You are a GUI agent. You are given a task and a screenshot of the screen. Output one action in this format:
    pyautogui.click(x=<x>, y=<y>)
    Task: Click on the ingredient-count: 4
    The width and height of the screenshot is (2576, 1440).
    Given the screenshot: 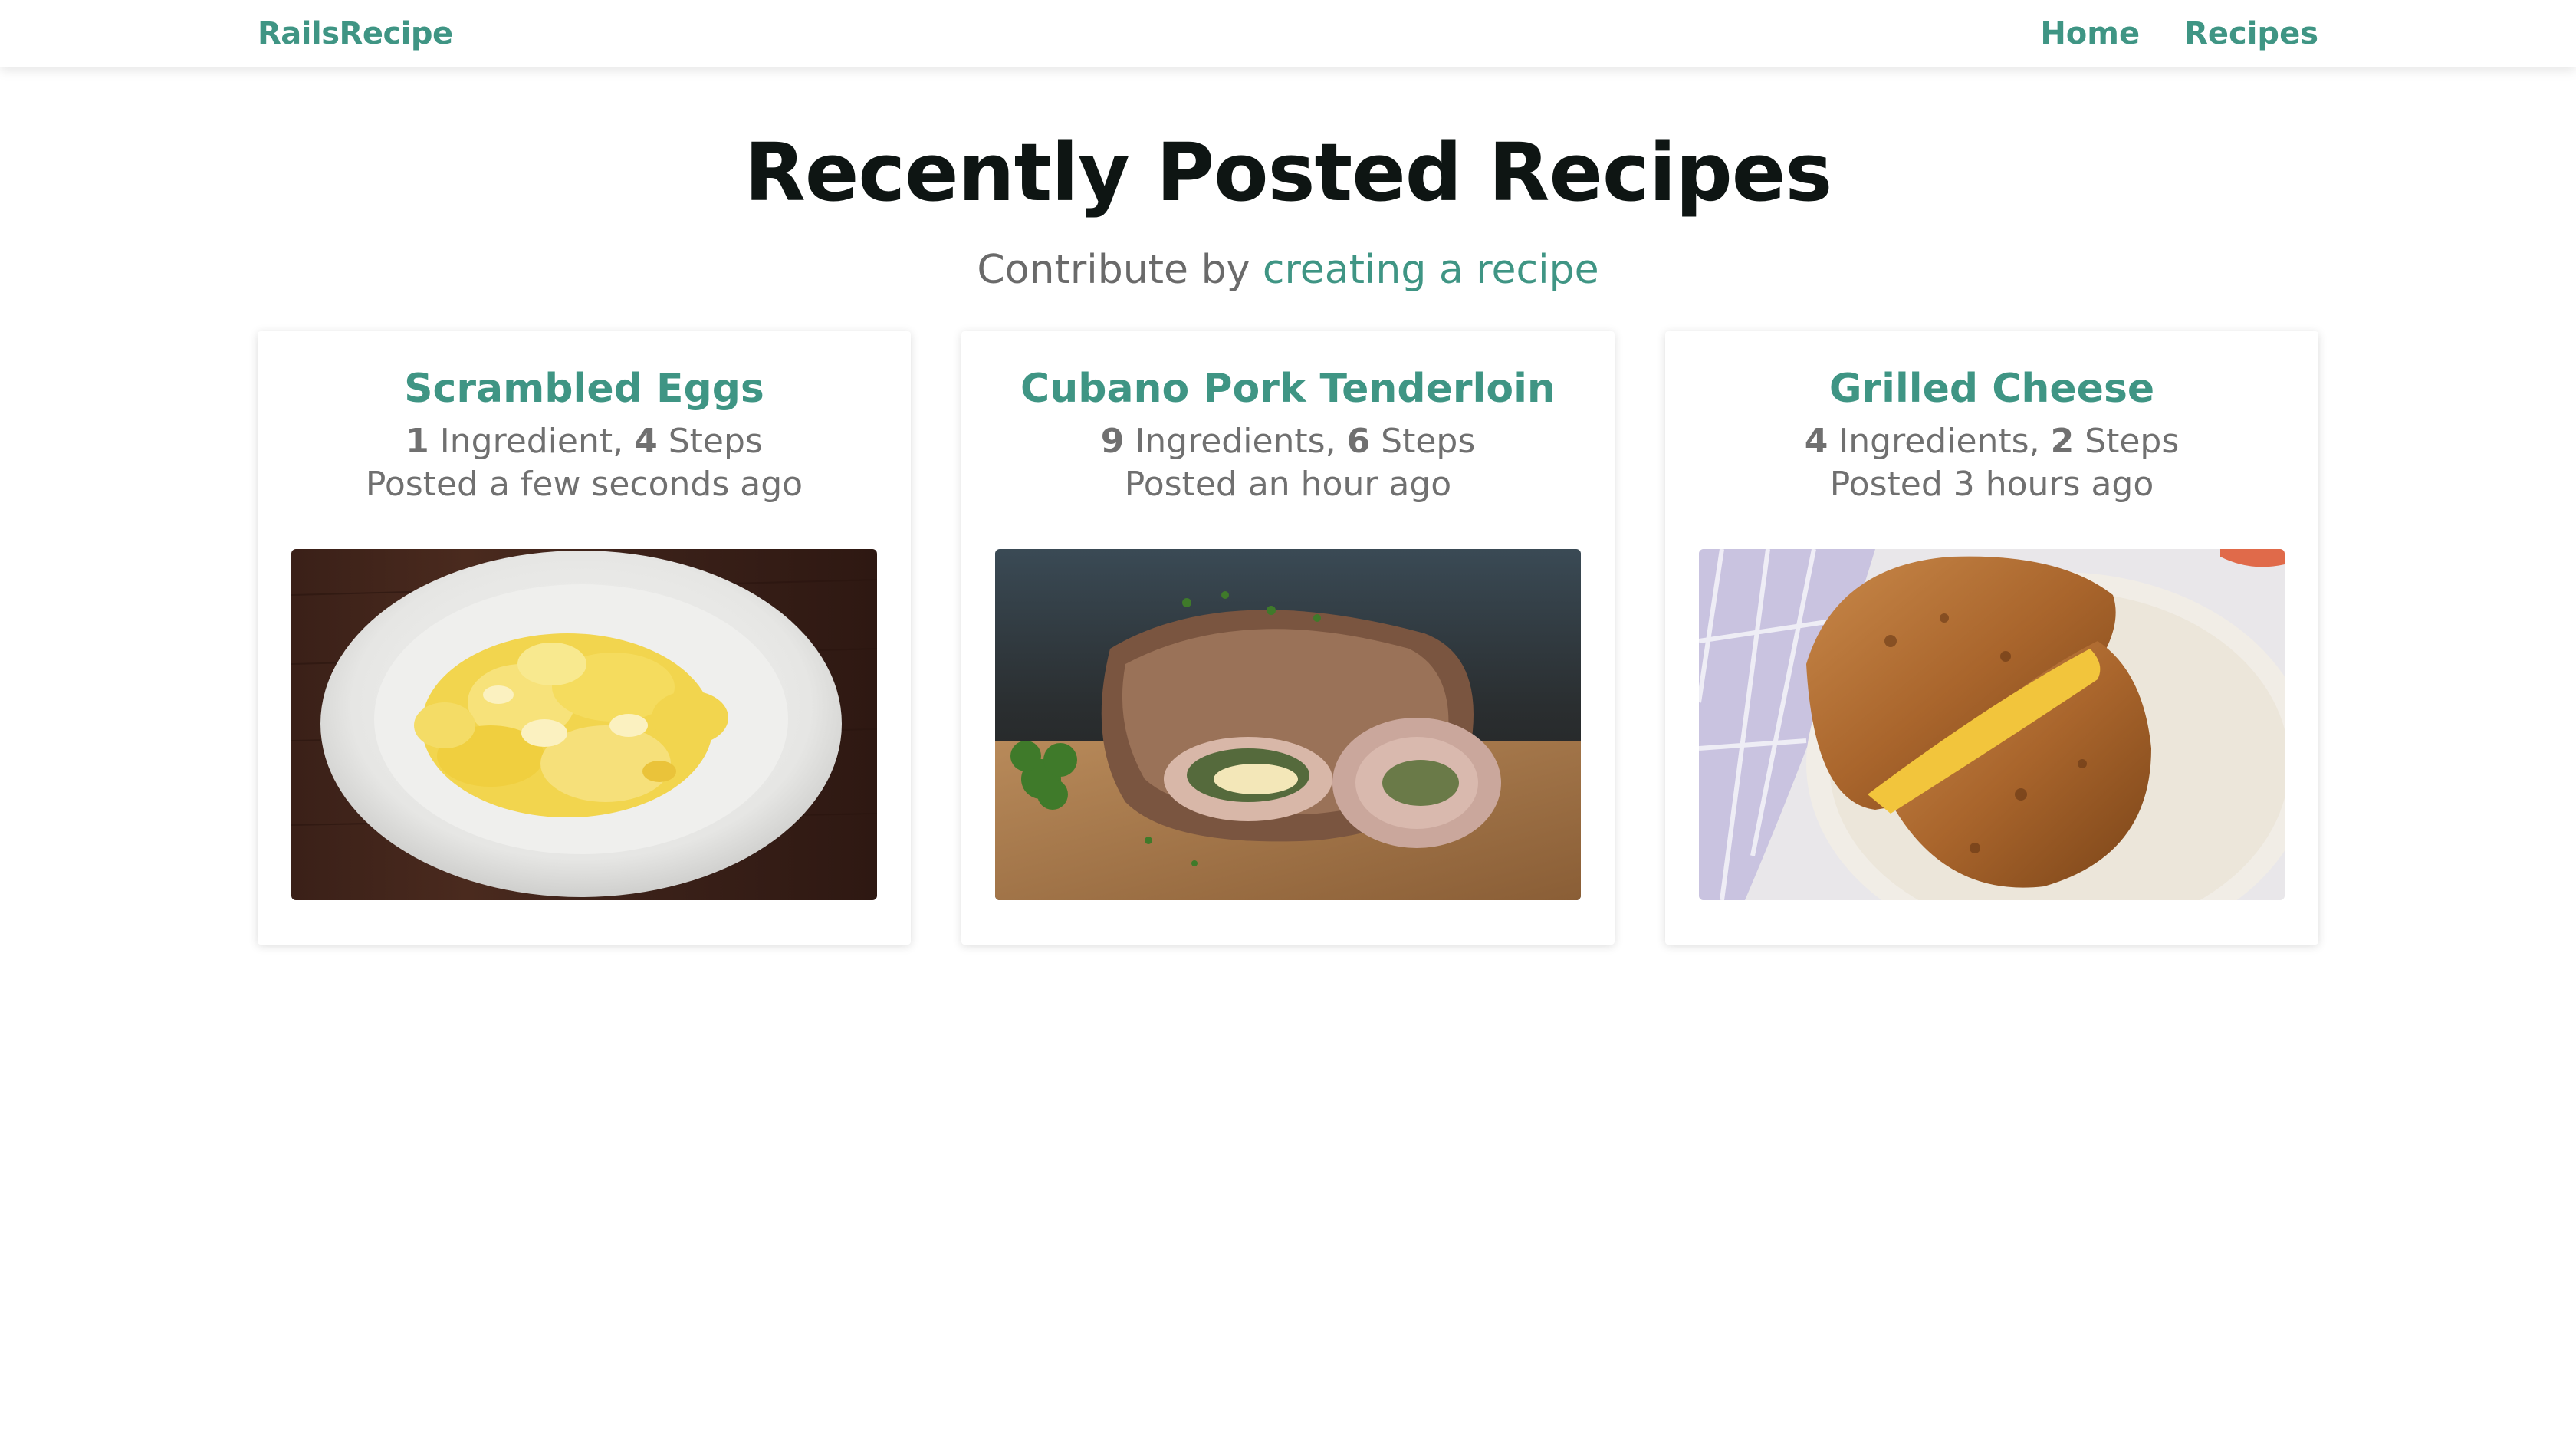 What is the action you would take?
    pyautogui.click(x=1816, y=441)
    